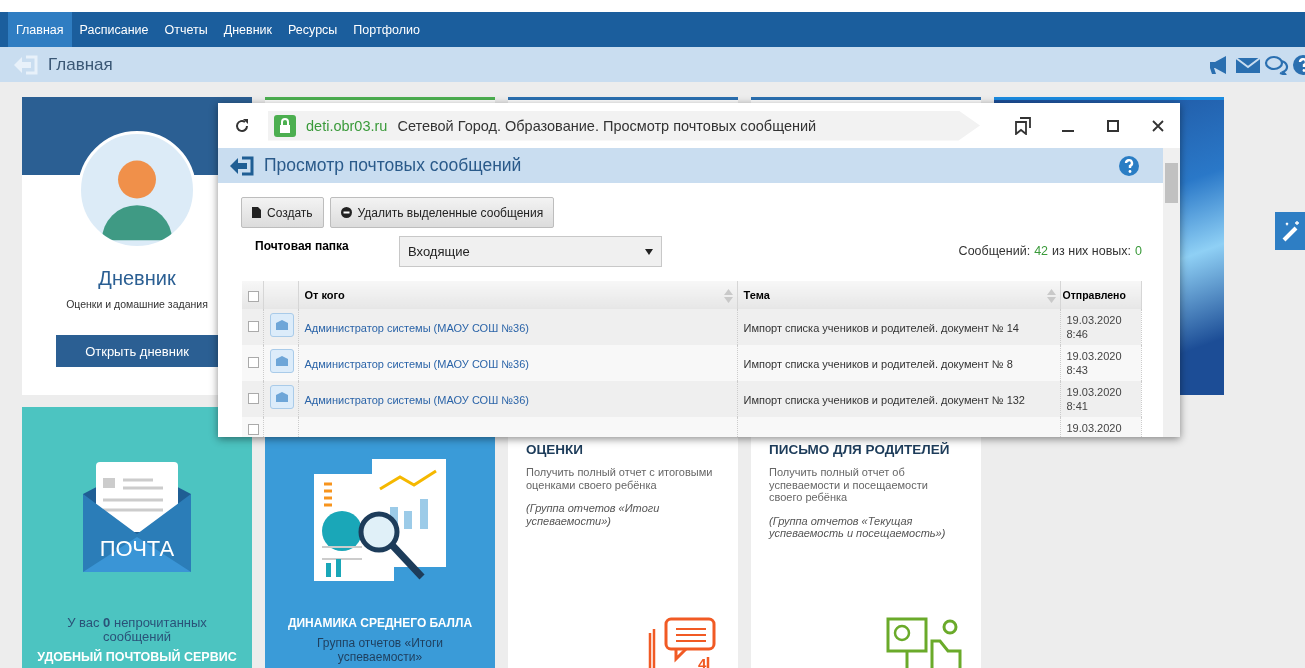 This screenshot has width=1305, height=668. Describe the element at coordinates (302, 246) in the screenshot. I see `folder-label: Почтовая папка` at that location.